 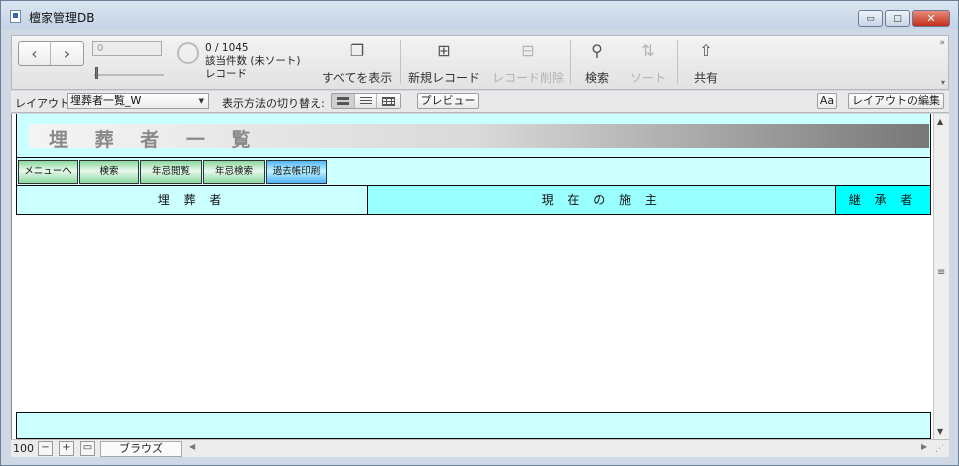 I want to click on column-header-burial: 埋 葬 者, so click(x=193, y=200).